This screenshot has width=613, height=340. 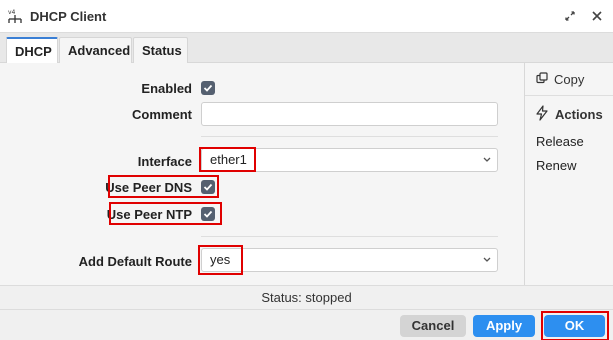 What do you see at coordinates (165, 213) in the screenshot?
I see `use-peer-ntp-highlight` at bounding box center [165, 213].